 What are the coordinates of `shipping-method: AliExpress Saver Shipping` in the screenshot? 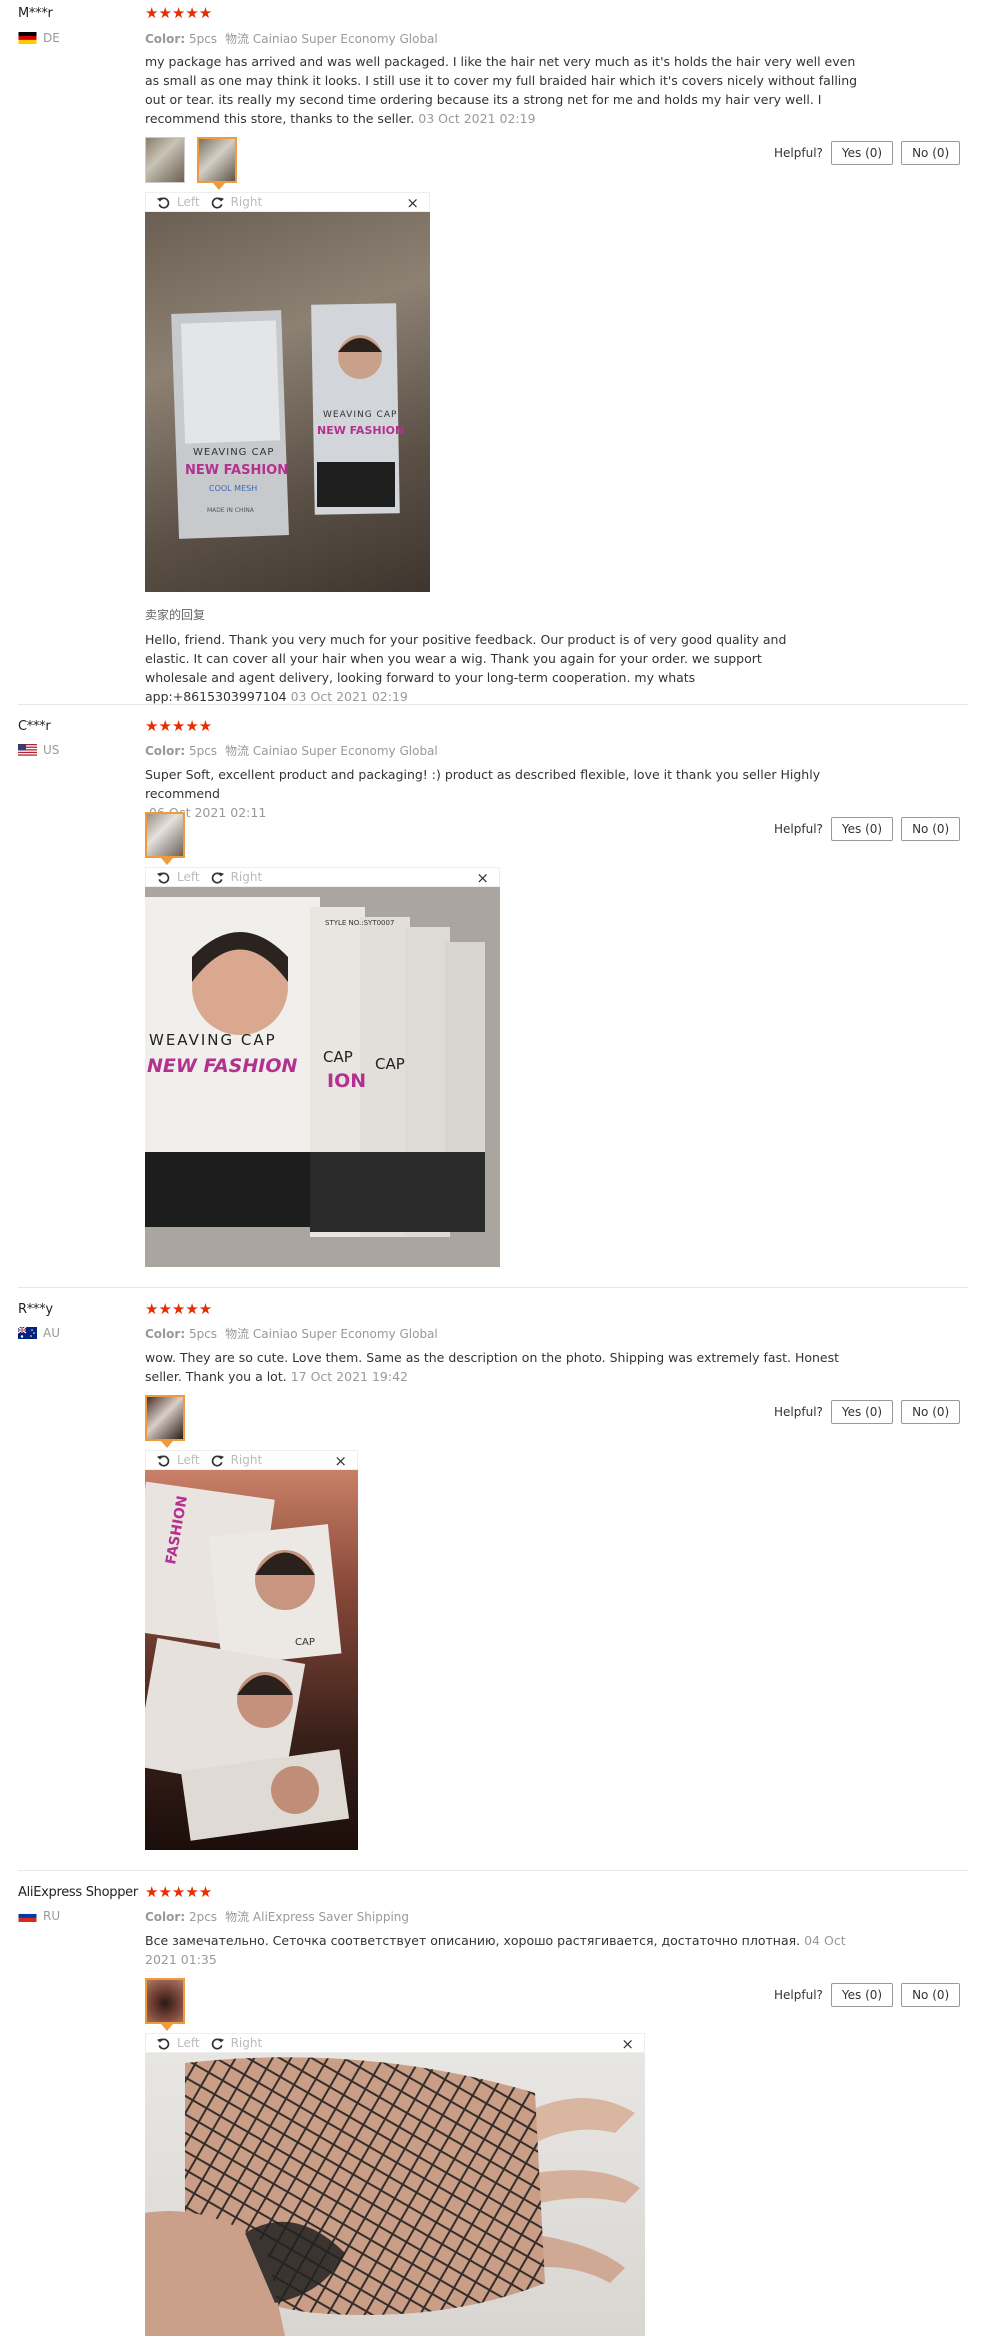 It's located at (331, 1917).